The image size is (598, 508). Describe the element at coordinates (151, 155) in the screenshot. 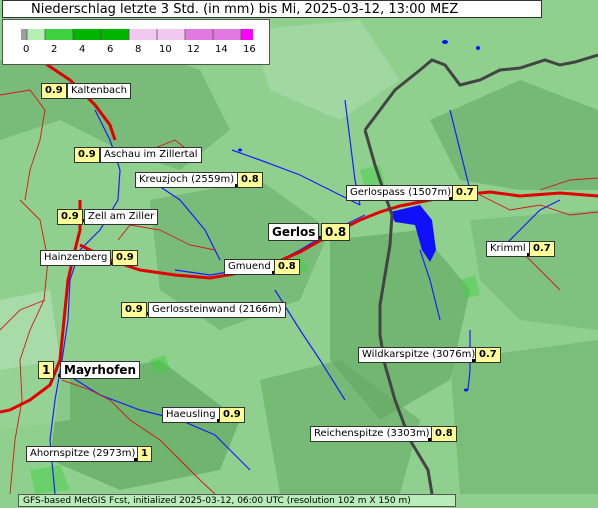

I see `place-label-aschau: Aschau im Zillertal` at that location.